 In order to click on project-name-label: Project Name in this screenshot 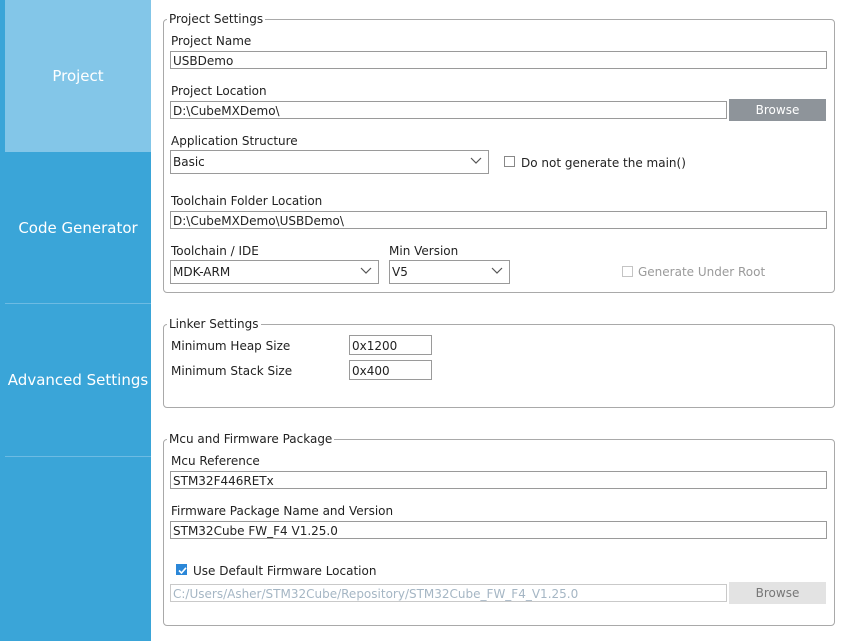, I will do `click(211, 41)`.